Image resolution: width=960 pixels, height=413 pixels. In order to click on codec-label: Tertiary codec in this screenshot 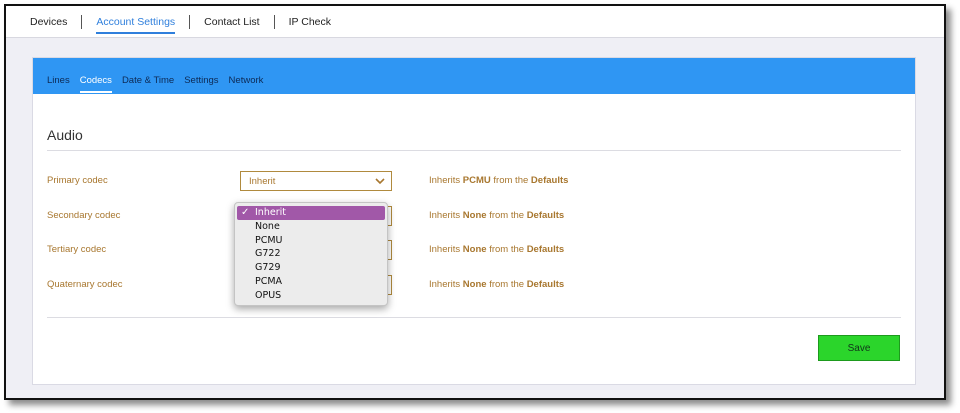, I will do `click(77, 249)`.